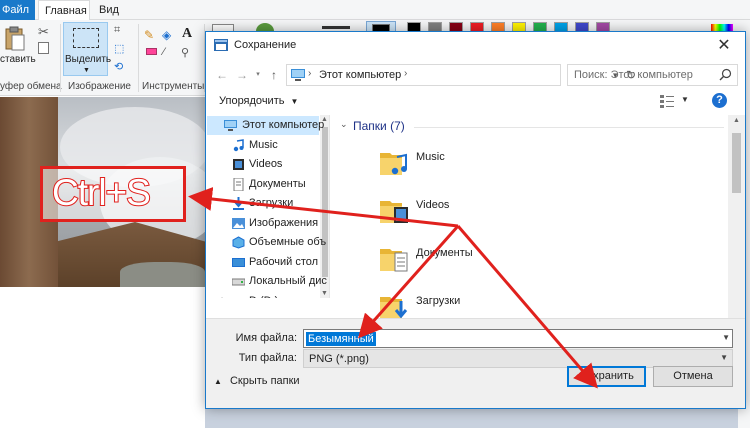 The height and width of the screenshot is (428, 750). Describe the element at coordinates (238, 297) in the screenshot. I see `drive-icon` at that location.